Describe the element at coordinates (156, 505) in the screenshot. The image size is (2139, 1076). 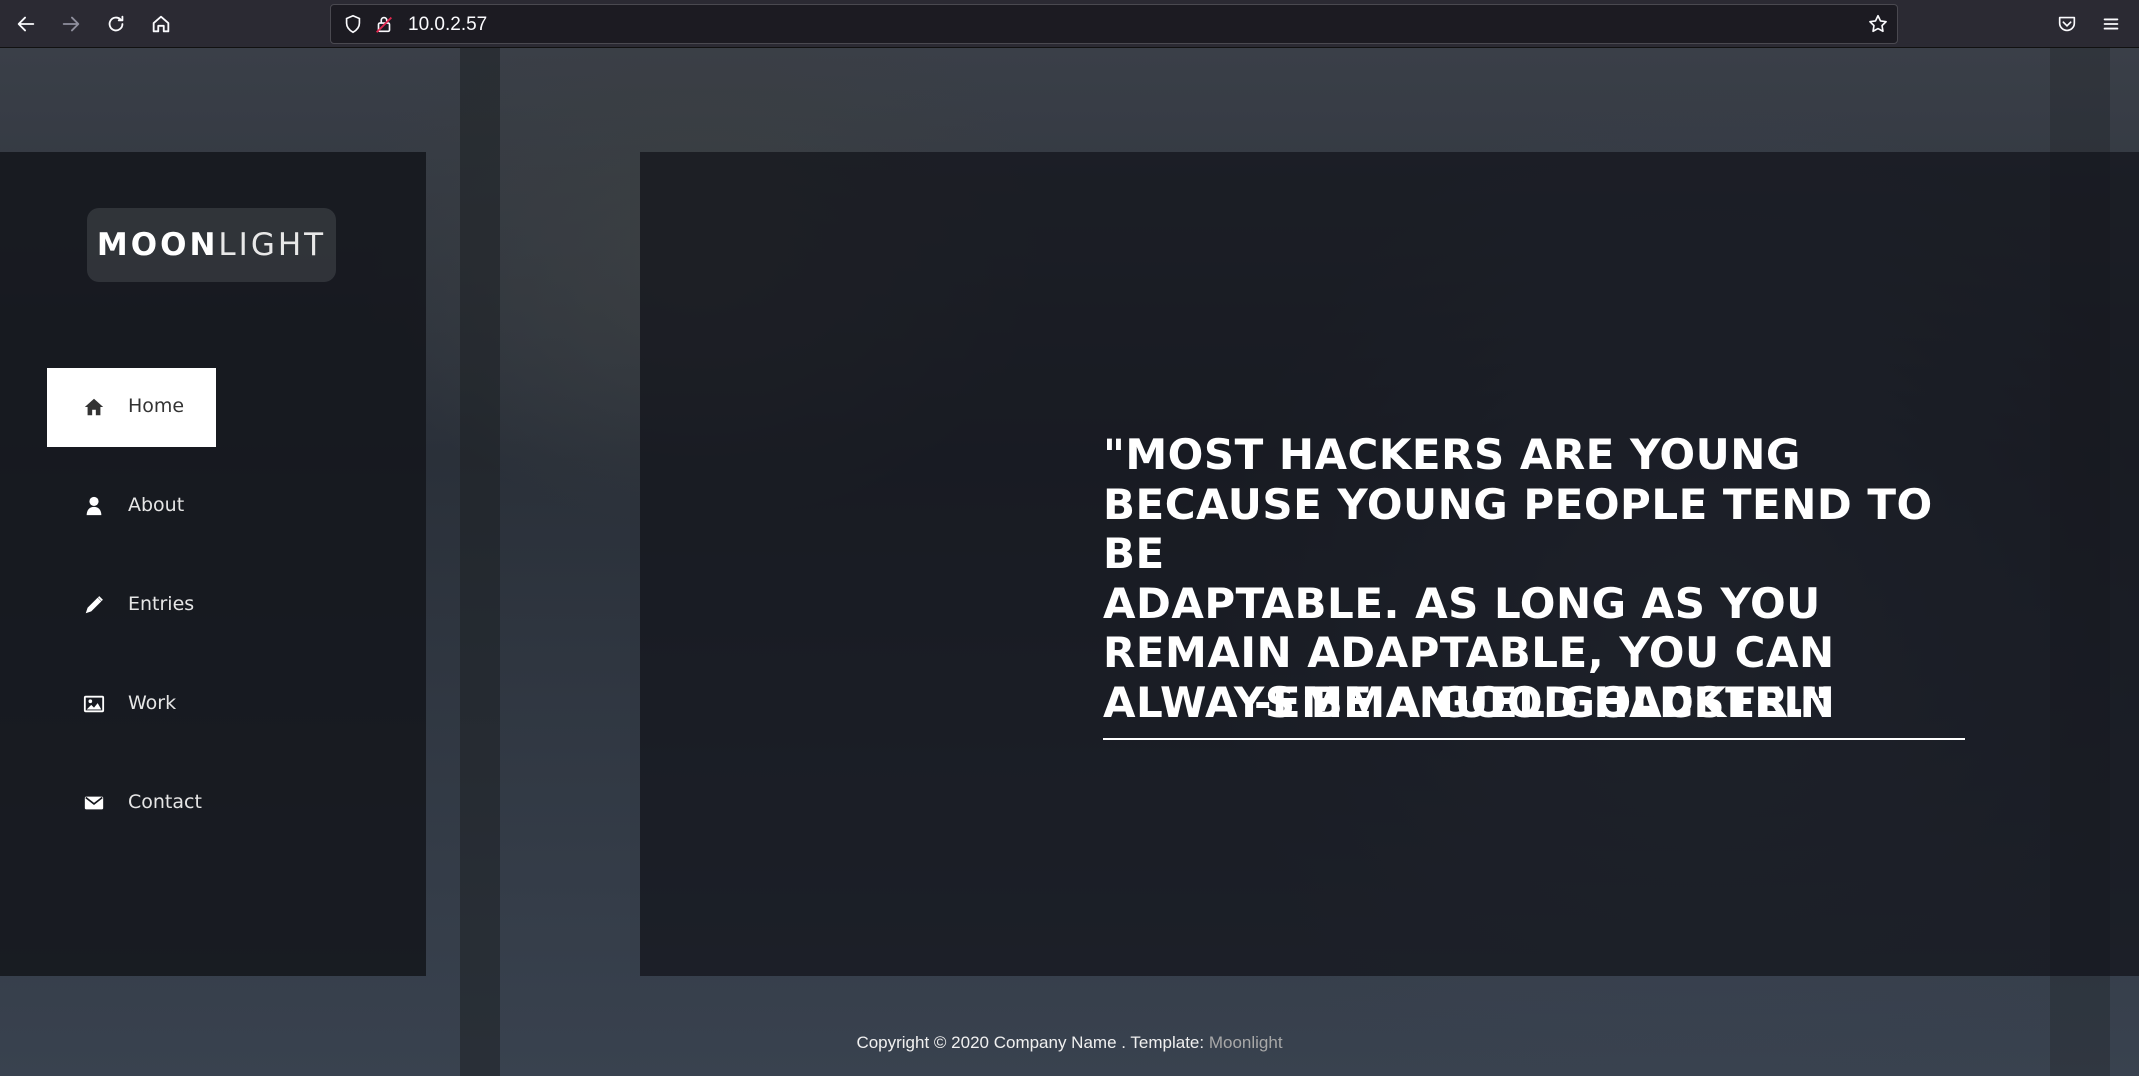
I see `nav-label: About` at that location.